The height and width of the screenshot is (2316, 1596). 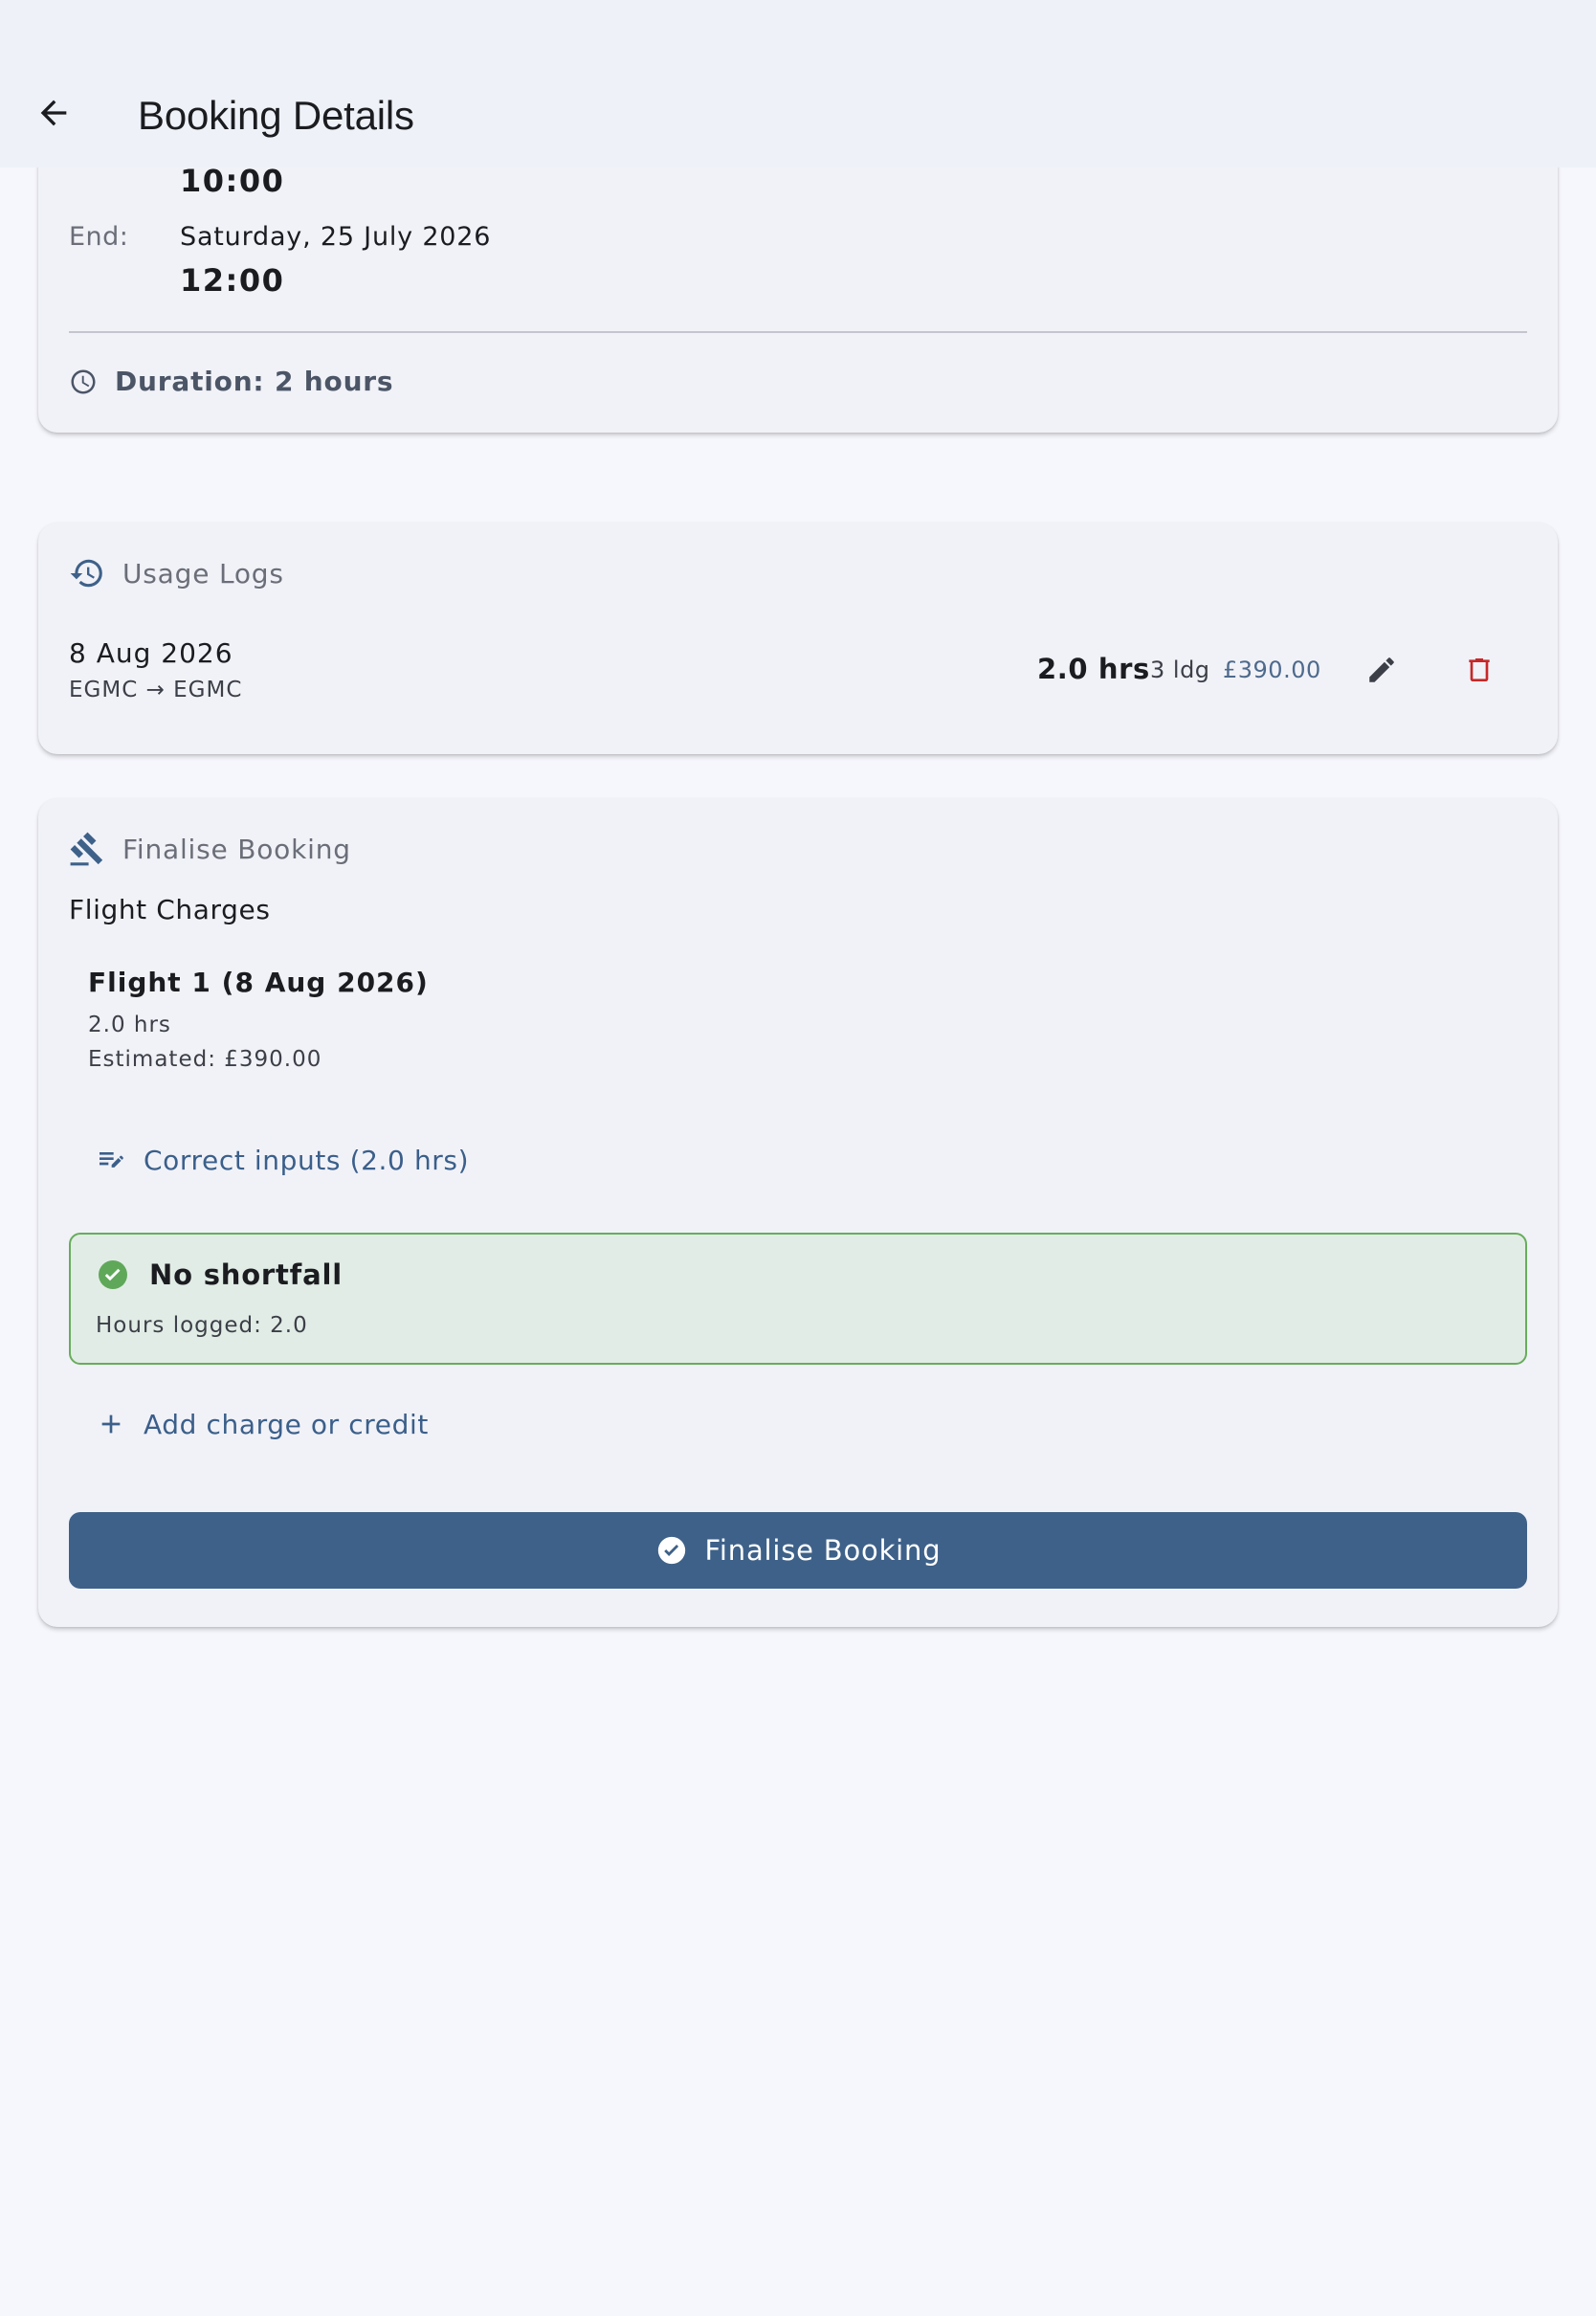 I want to click on duration-row: Duration: 2 hours, so click(x=231, y=381).